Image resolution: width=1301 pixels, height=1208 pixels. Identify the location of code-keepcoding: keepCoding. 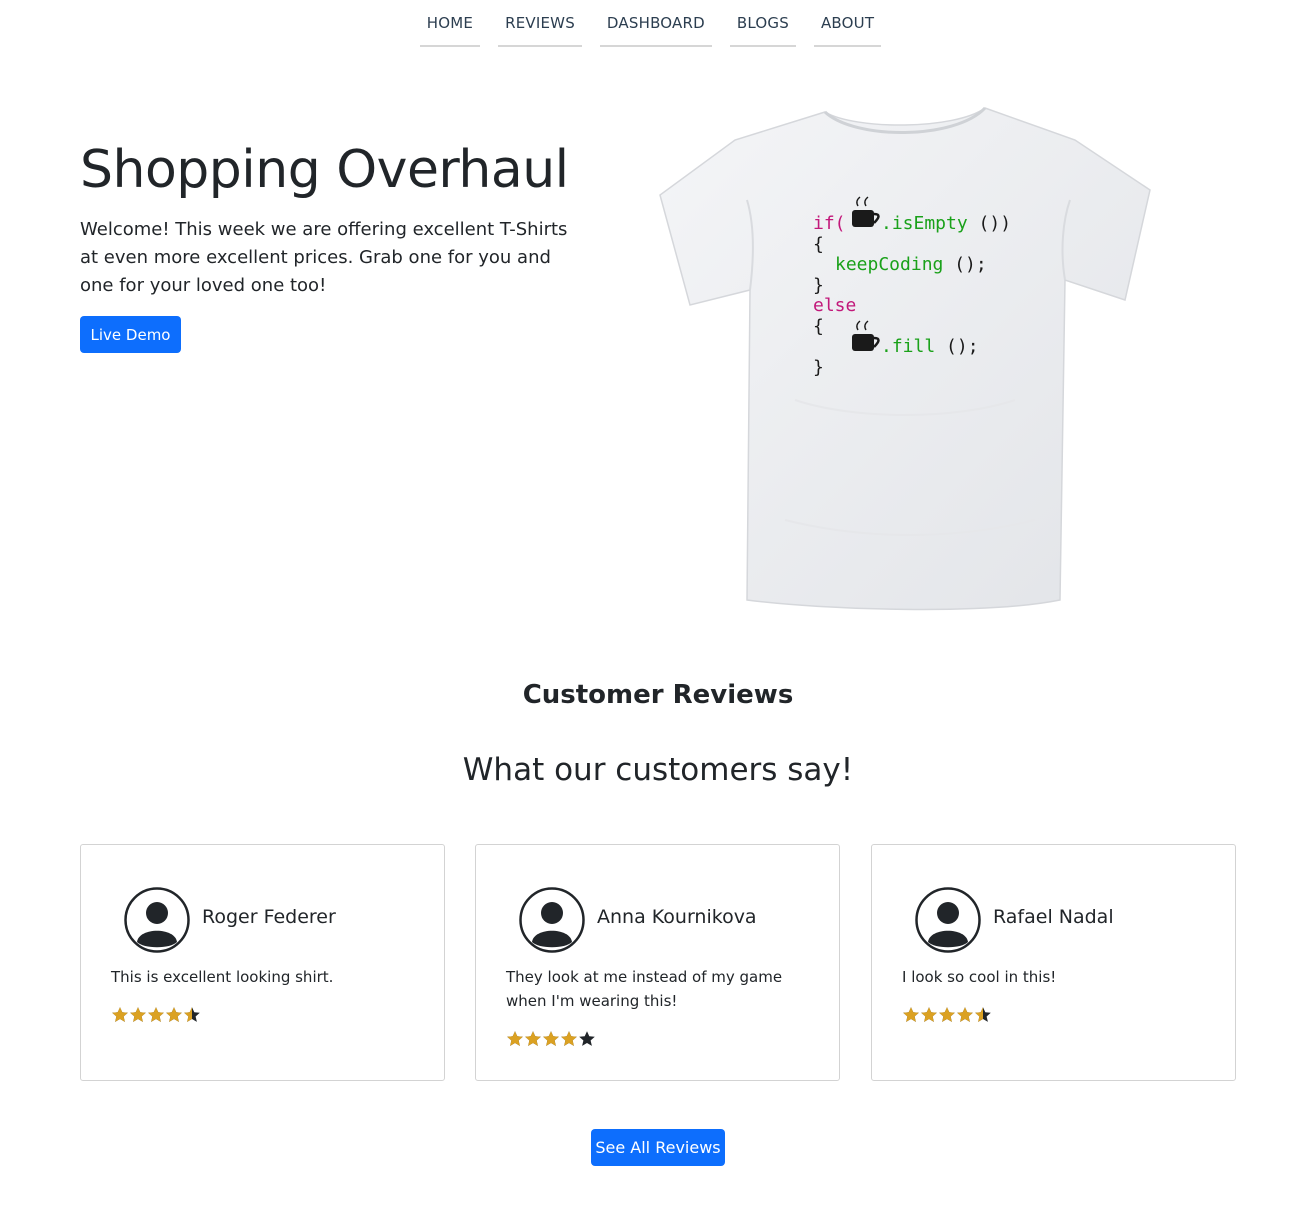
(889, 264).